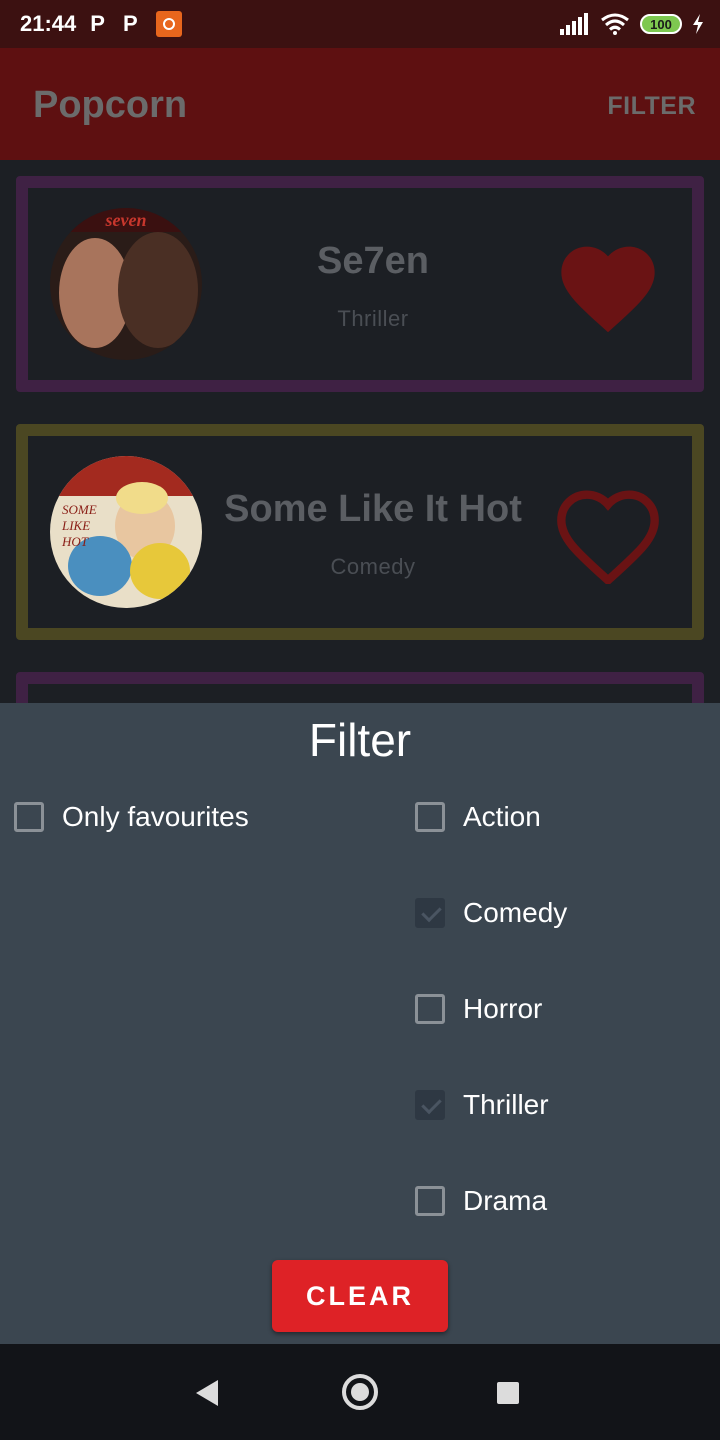 The height and width of the screenshot is (1440, 720). What do you see at coordinates (360, 740) in the screenshot?
I see `filter-sheet-title: Filter` at bounding box center [360, 740].